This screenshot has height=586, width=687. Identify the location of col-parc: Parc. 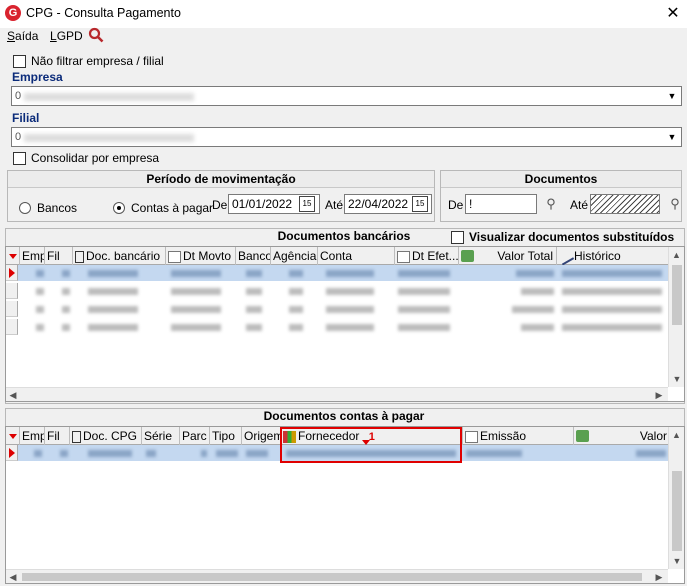
(195, 436).